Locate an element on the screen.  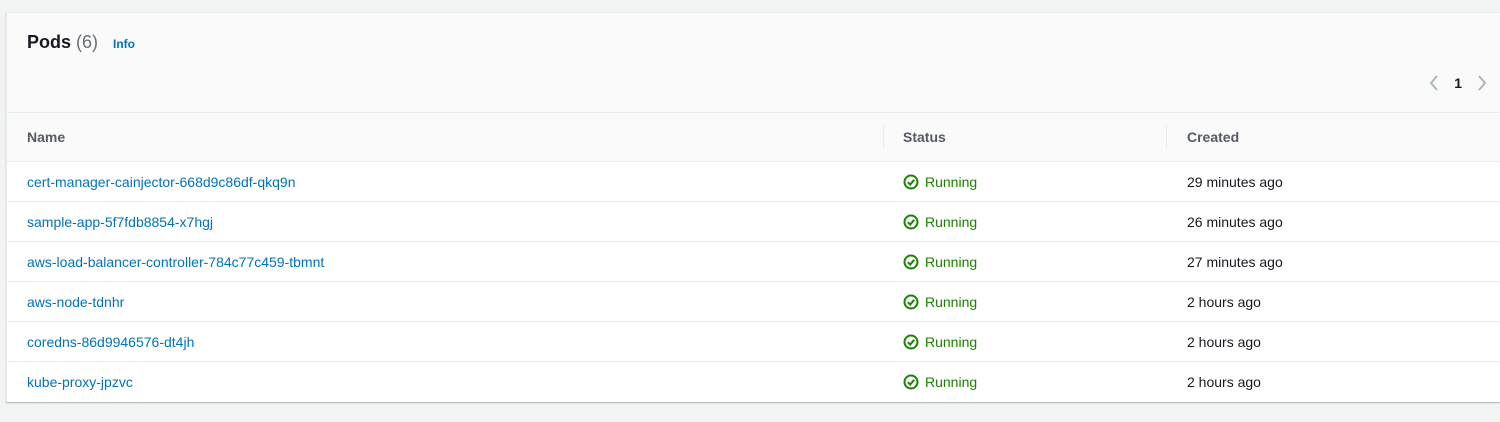
chevron-right-icon is located at coordinates (1482, 83).